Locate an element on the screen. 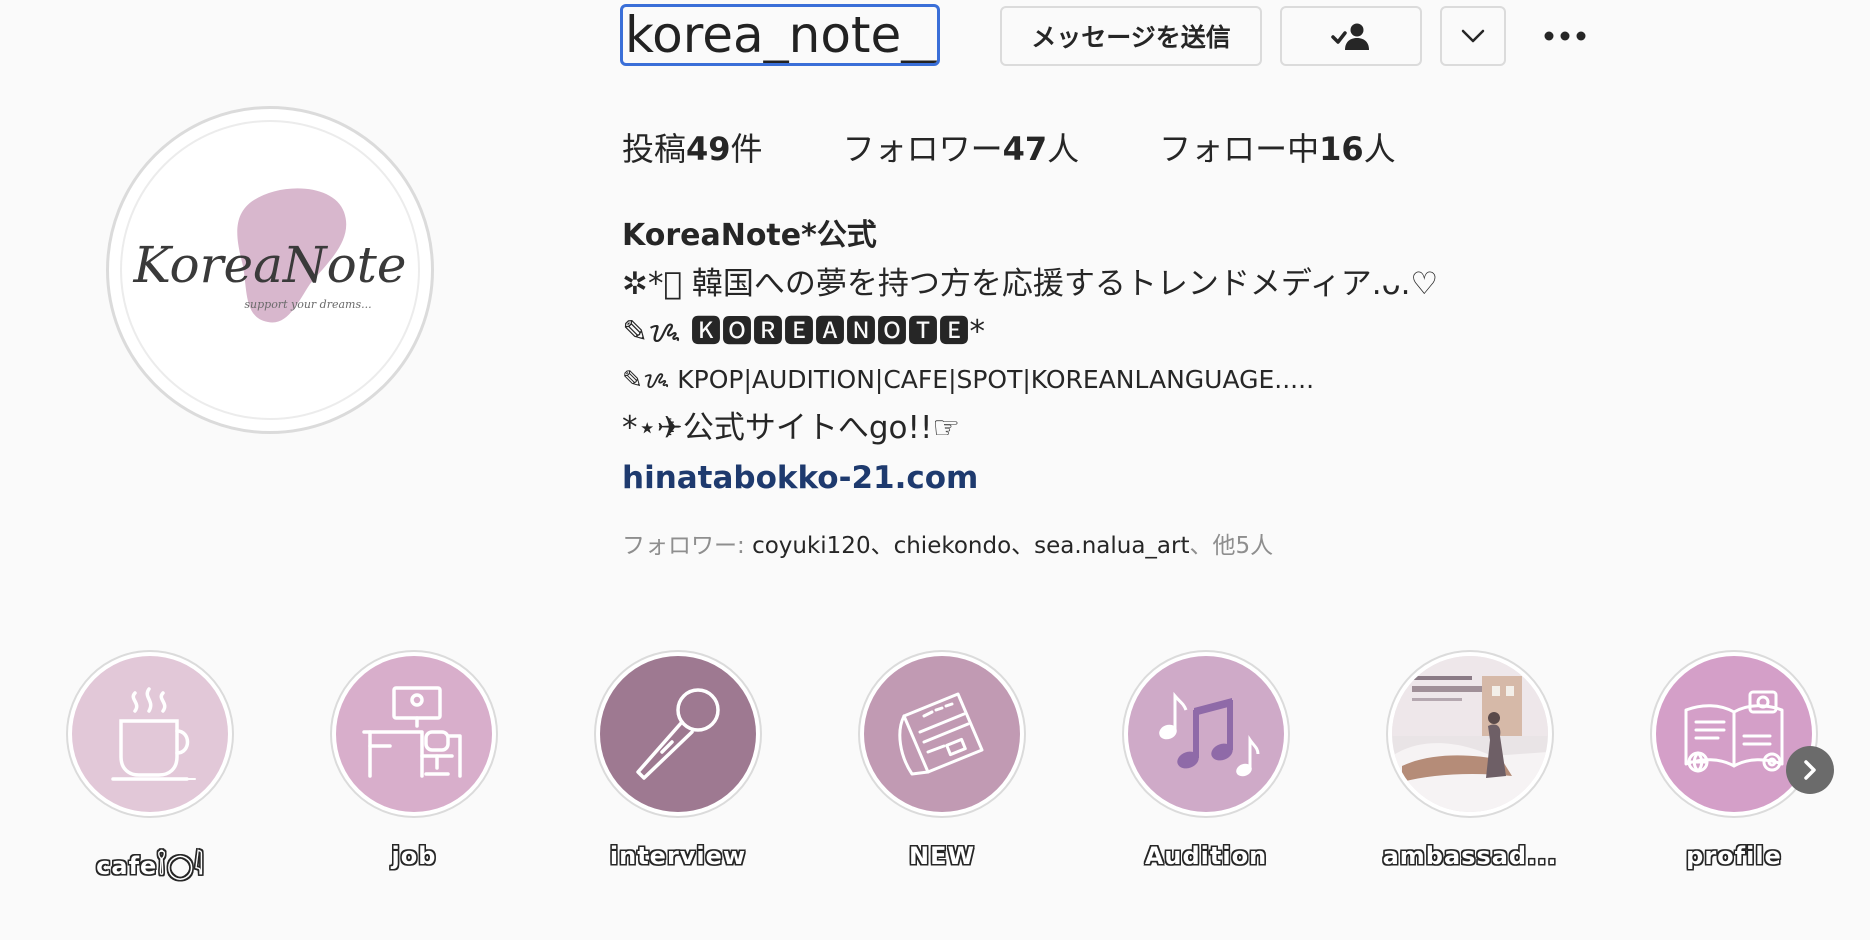 Image resolution: width=1870 pixels, height=940 pixels. username-heading: korea_note__ is located at coordinates (780, 35).